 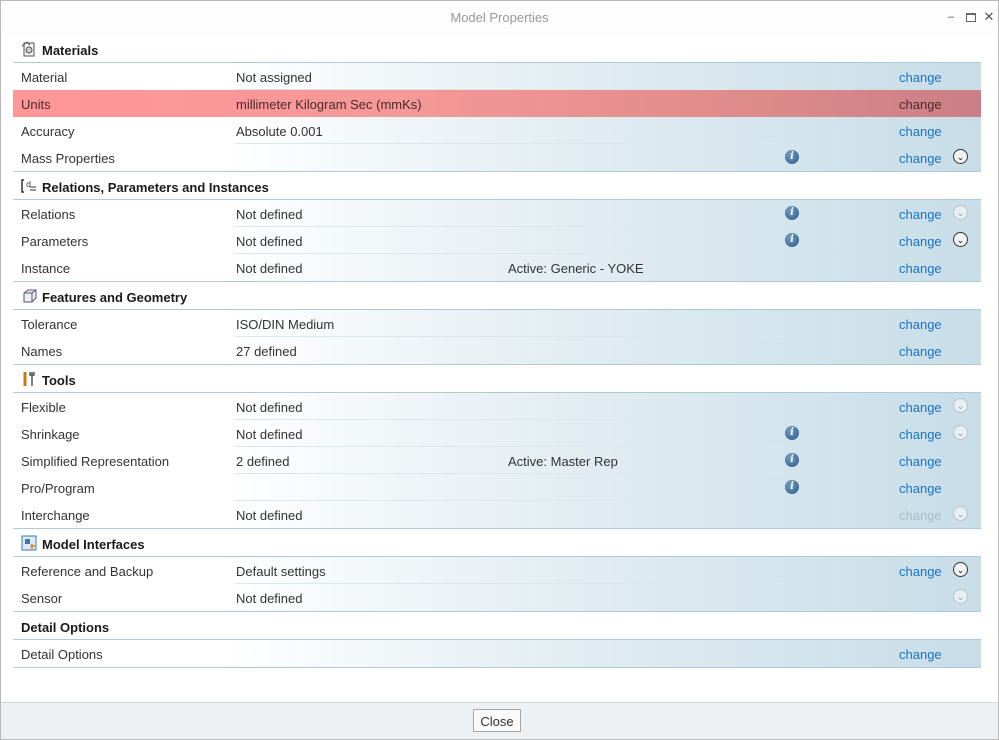 I want to click on relations-icon: d, so click(x=28, y=186).